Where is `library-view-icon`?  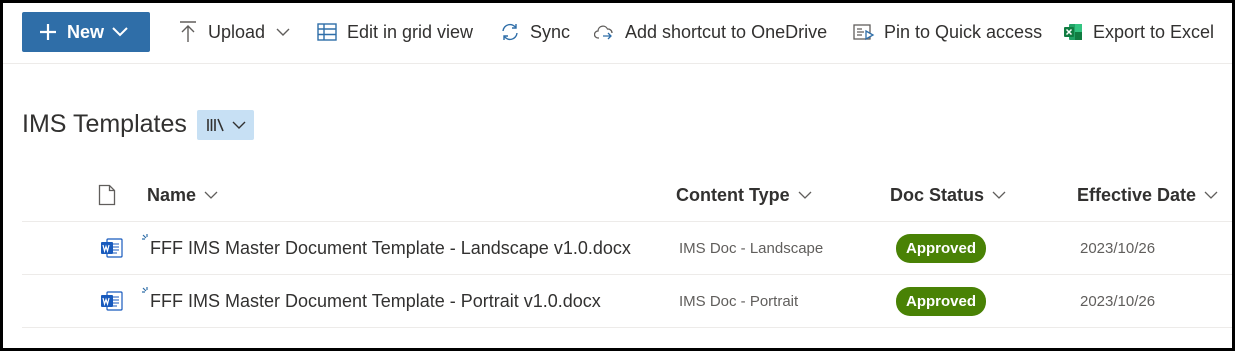
library-view-icon is located at coordinates (216, 125).